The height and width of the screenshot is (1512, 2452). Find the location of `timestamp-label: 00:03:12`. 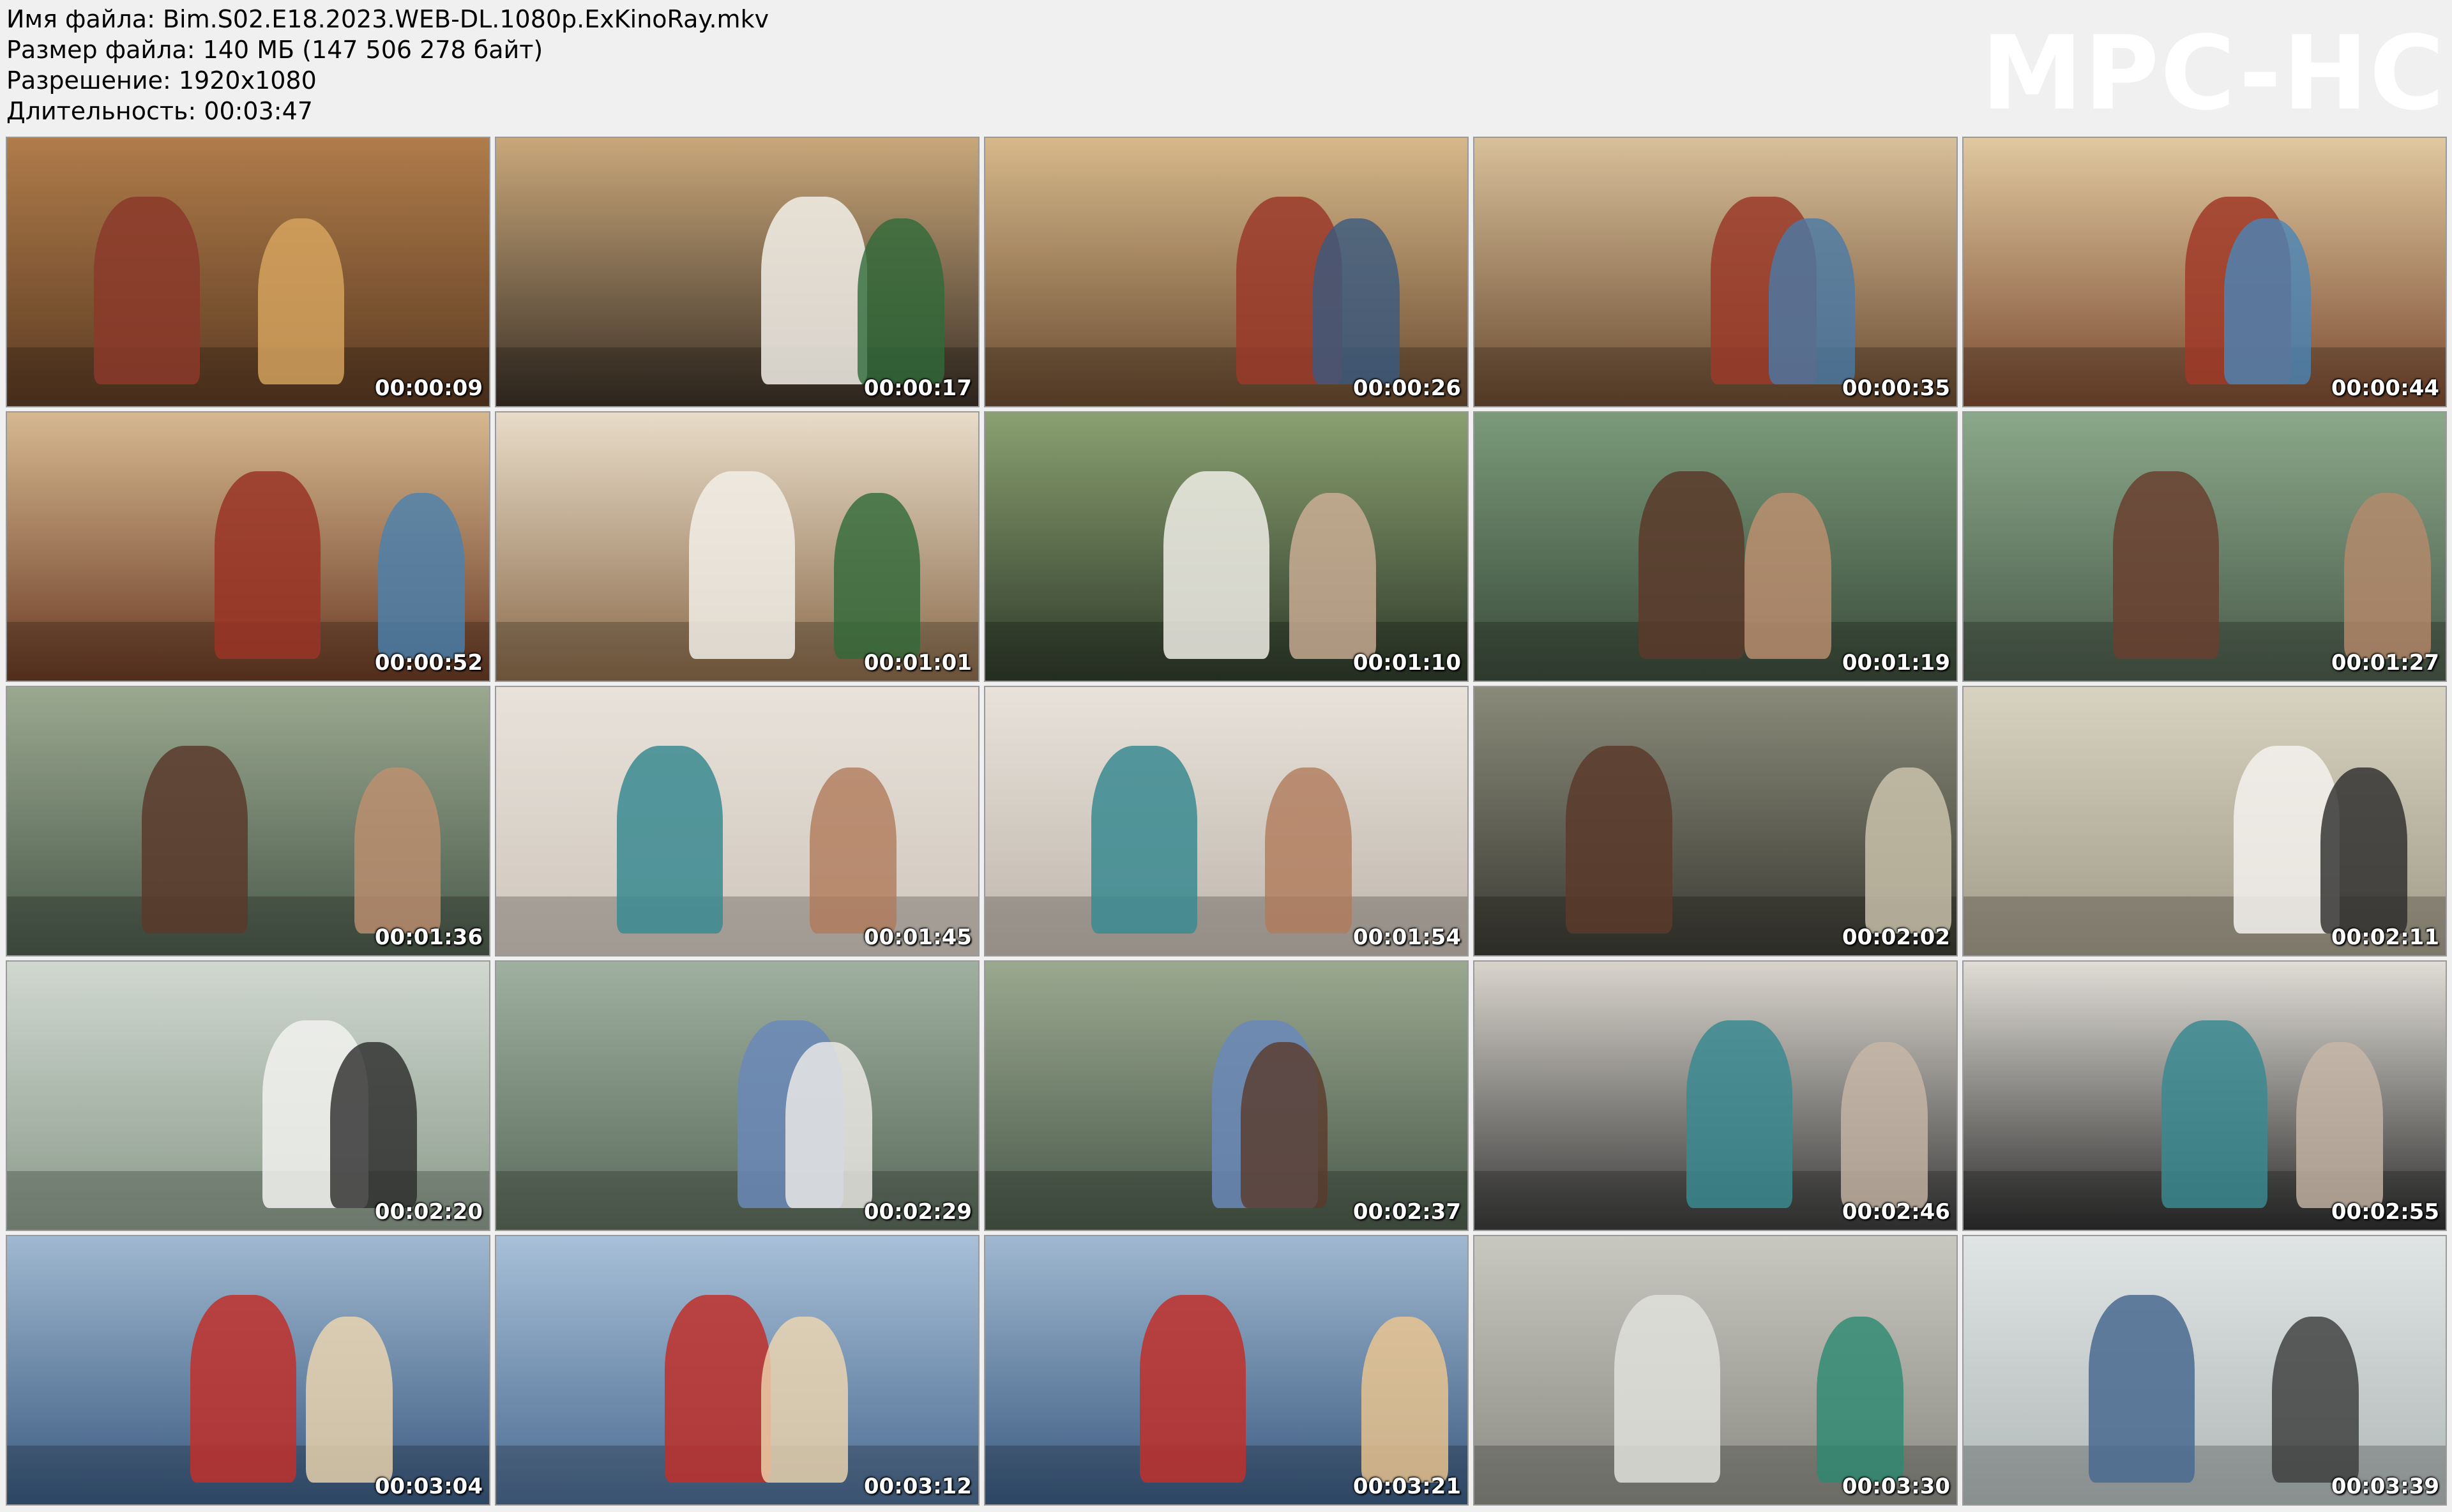

timestamp-label: 00:03:12 is located at coordinates (918, 1486).